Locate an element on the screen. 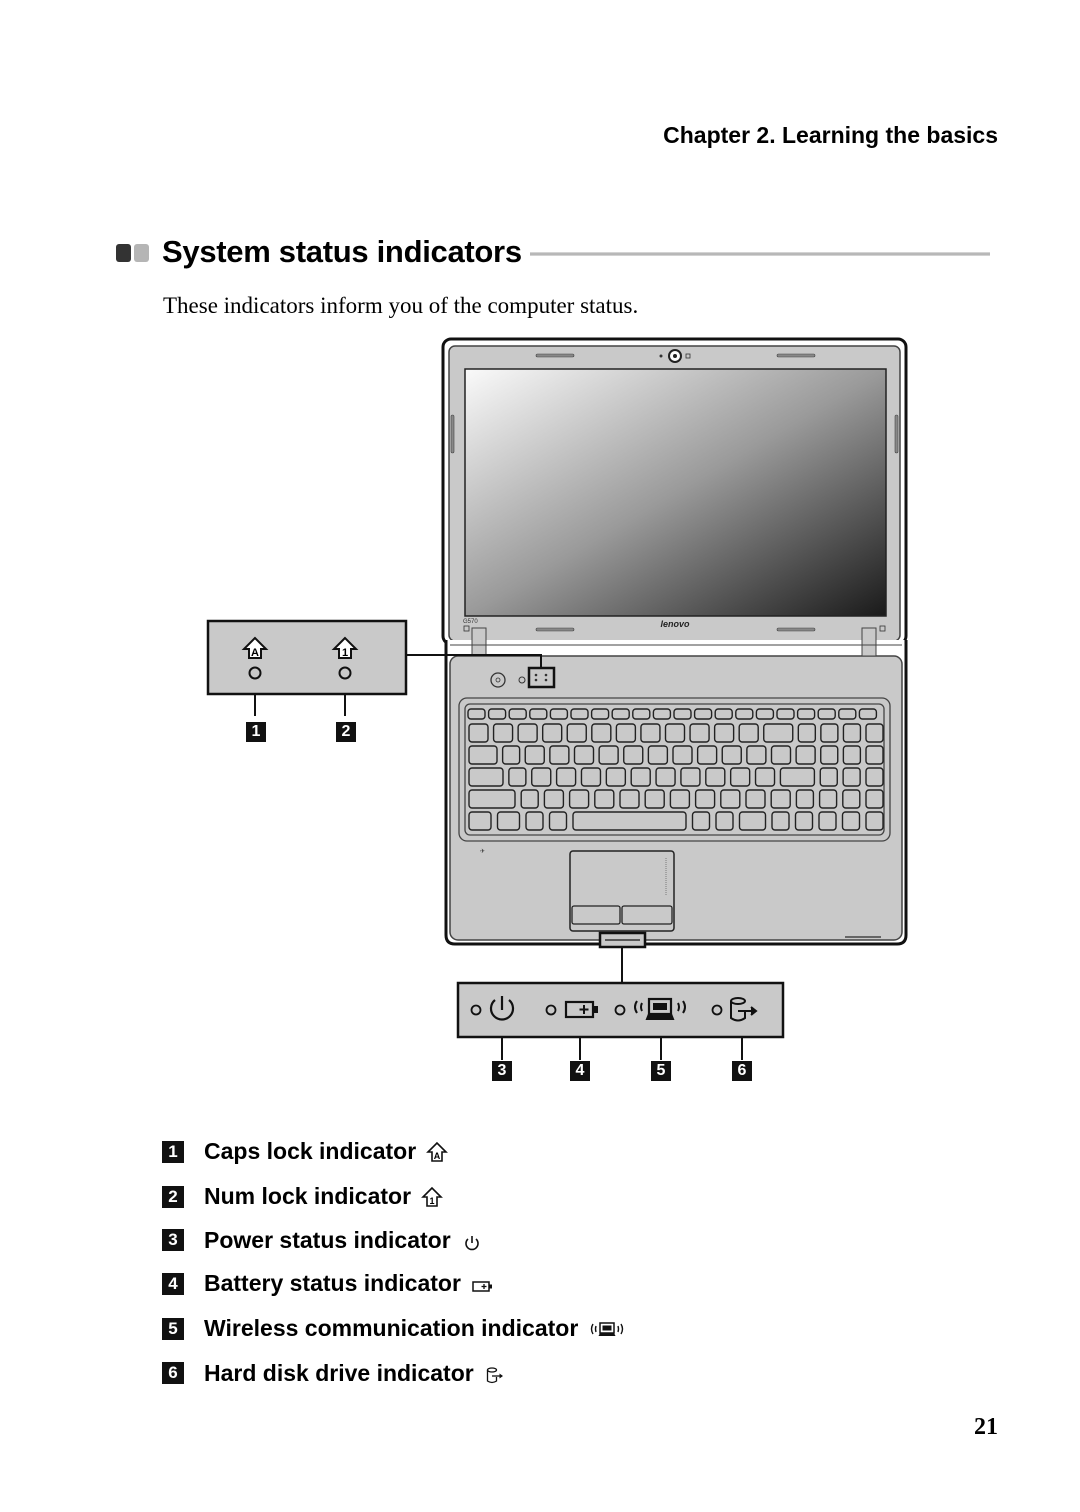 The width and height of the screenshot is (1080, 1512). page-number: 21 is located at coordinates (986, 1427).